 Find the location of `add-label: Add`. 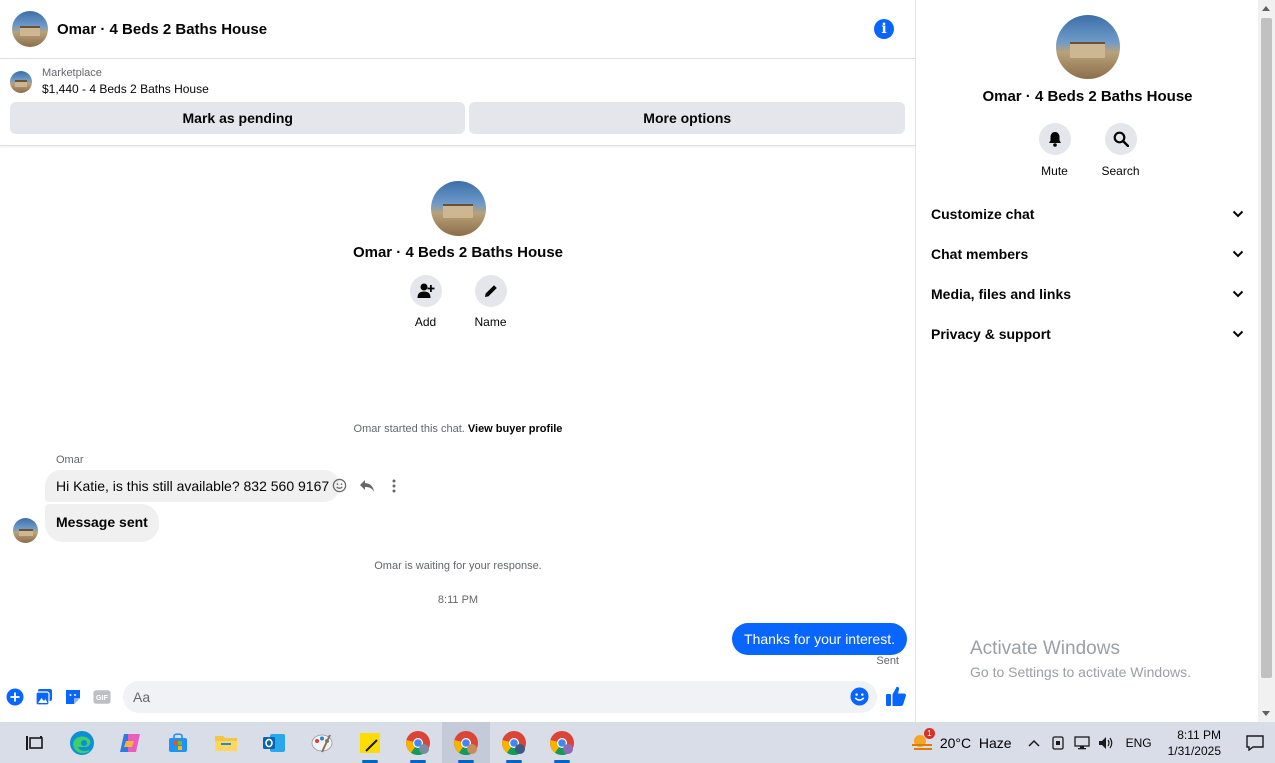

add-label: Add is located at coordinates (425, 322).